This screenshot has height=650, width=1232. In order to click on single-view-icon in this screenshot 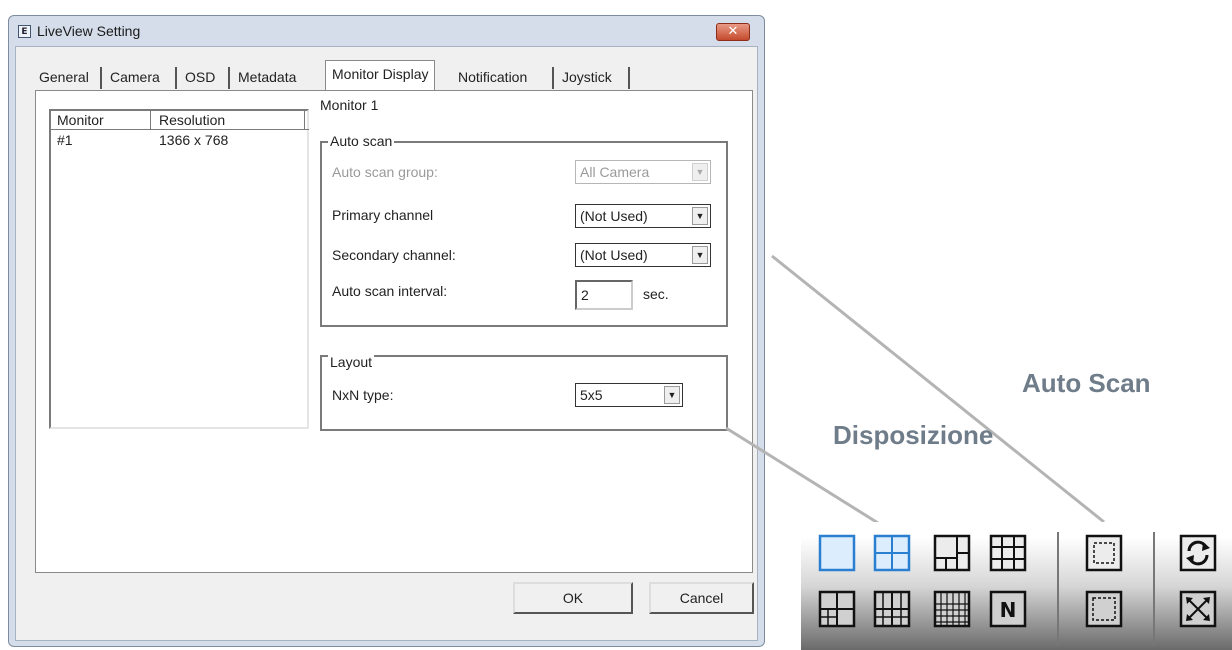, I will do `click(837, 553)`.